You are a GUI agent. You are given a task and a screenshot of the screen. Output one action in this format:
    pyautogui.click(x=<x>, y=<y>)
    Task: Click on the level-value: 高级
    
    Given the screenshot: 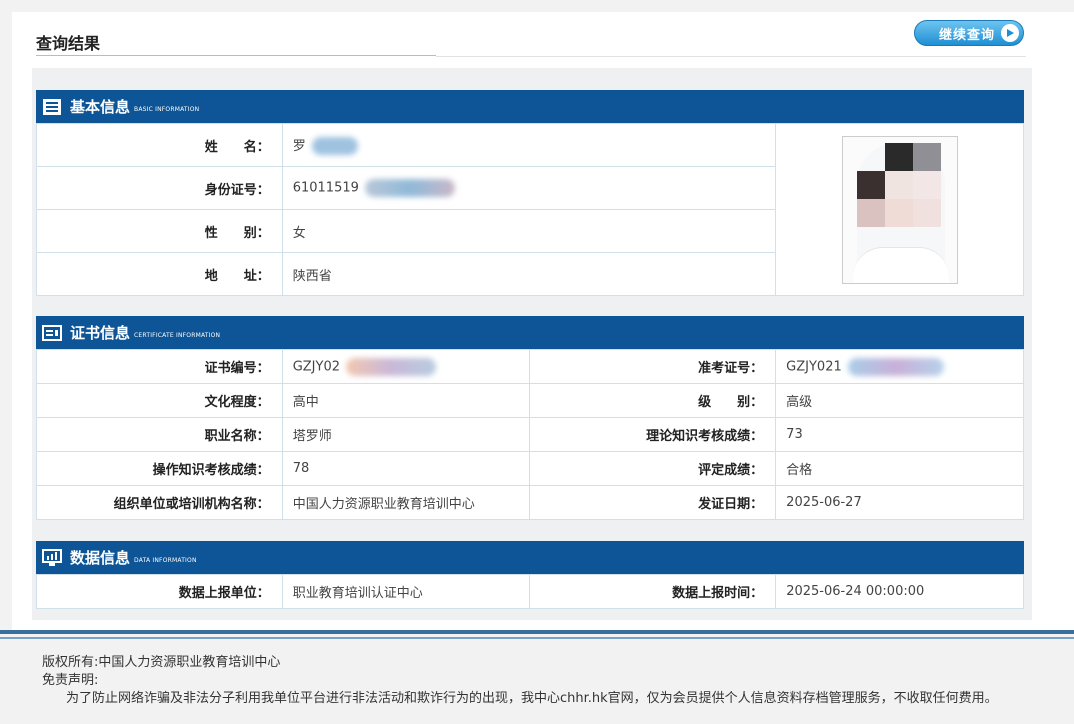 What is the action you would take?
    pyautogui.click(x=899, y=400)
    